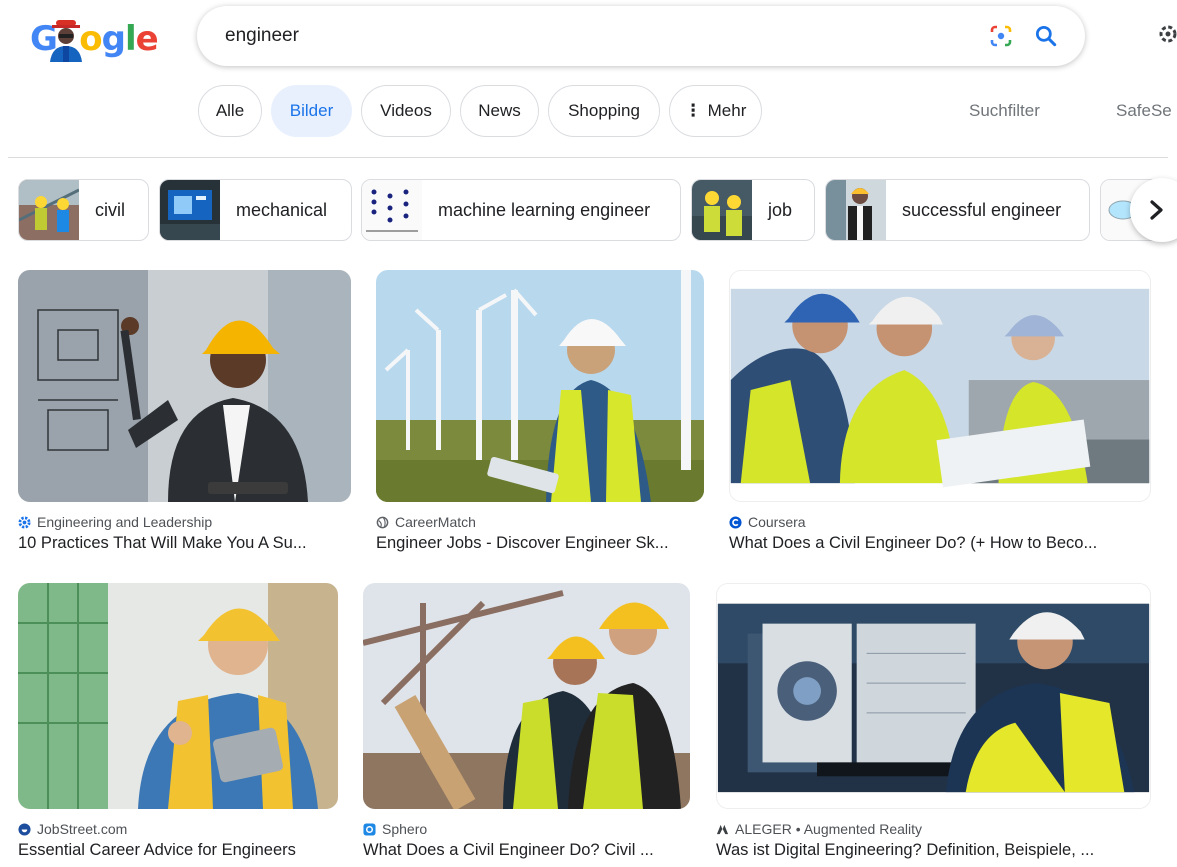 The width and height of the screenshot is (1177, 867). I want to click on tab-label: Bilder, so click(311, 110).